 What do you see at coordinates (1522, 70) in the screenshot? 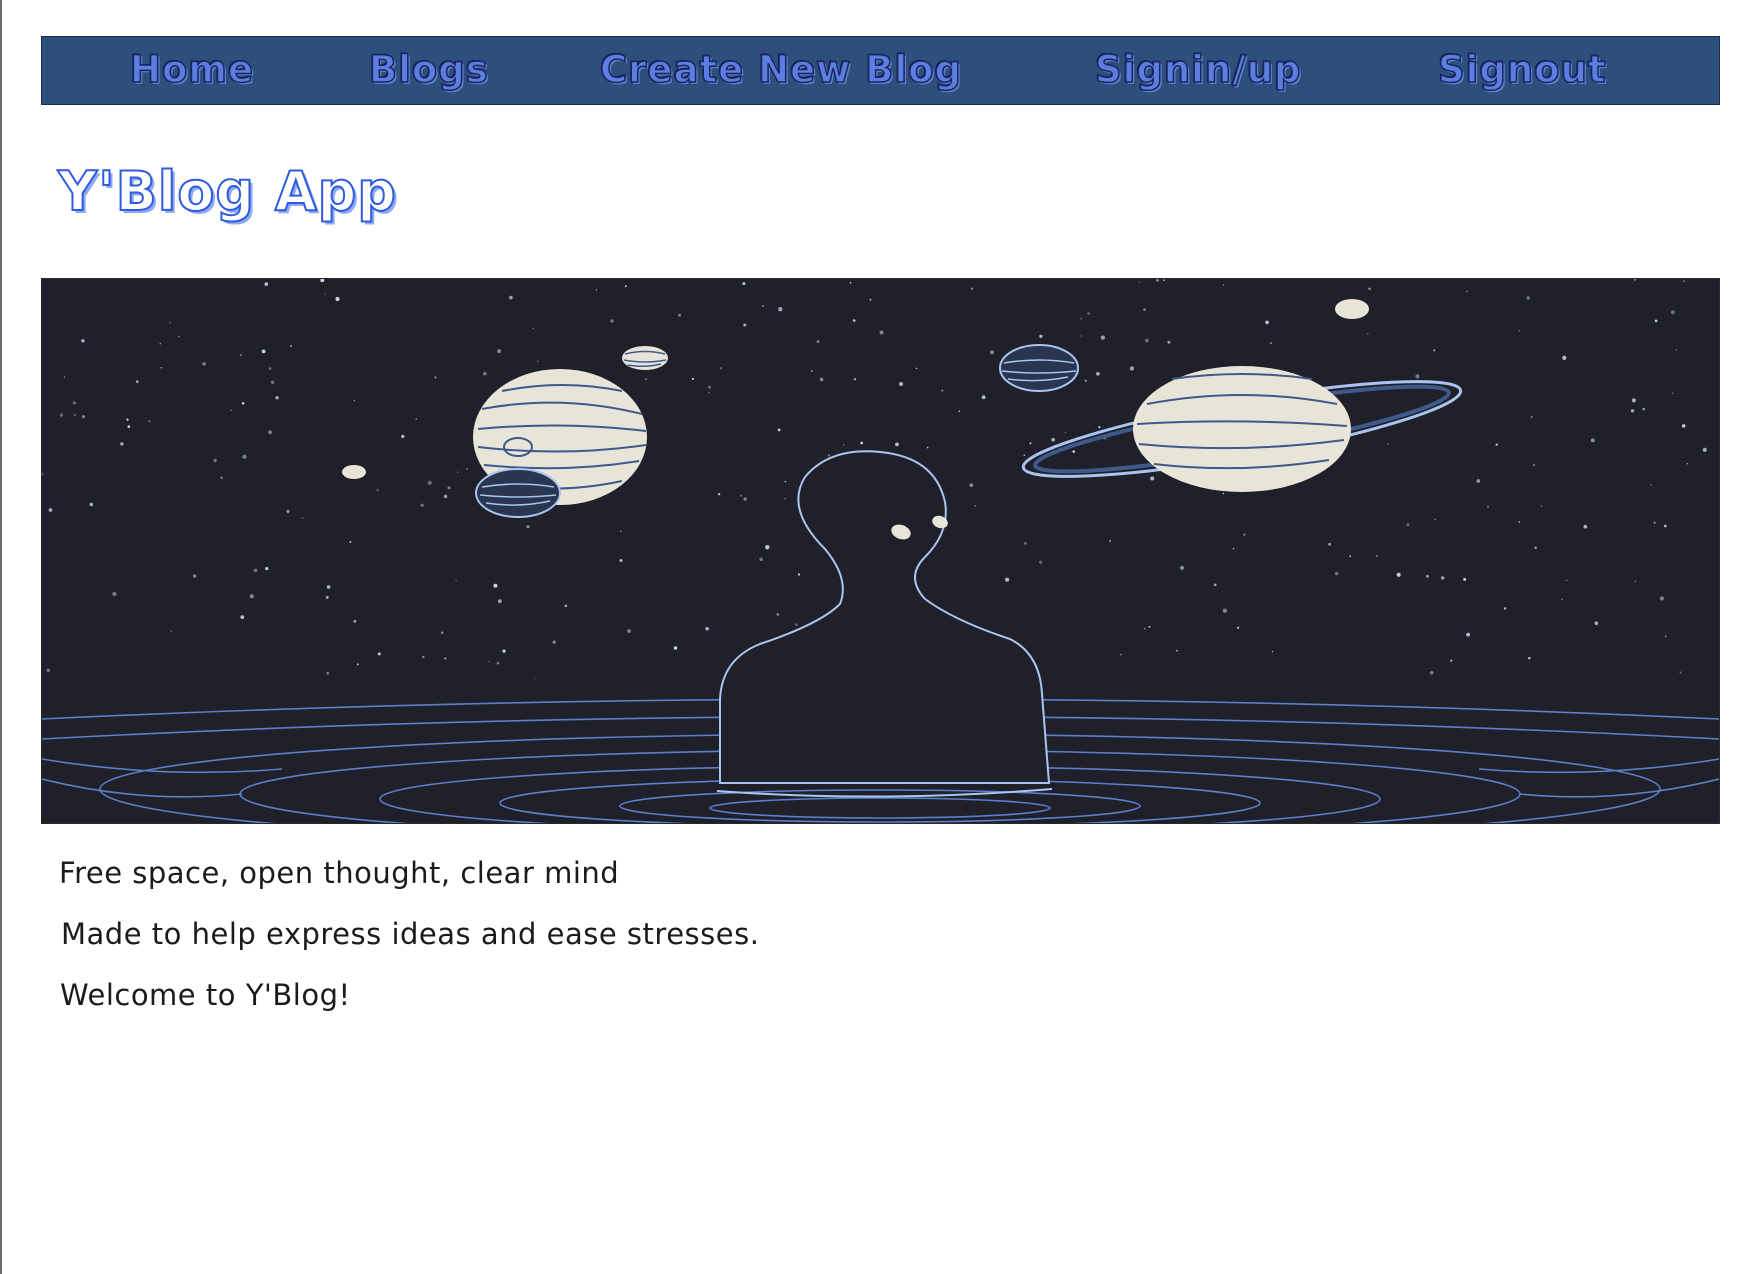
I see `nav-signout-link: Signout` at bounding box center [1522, 70].